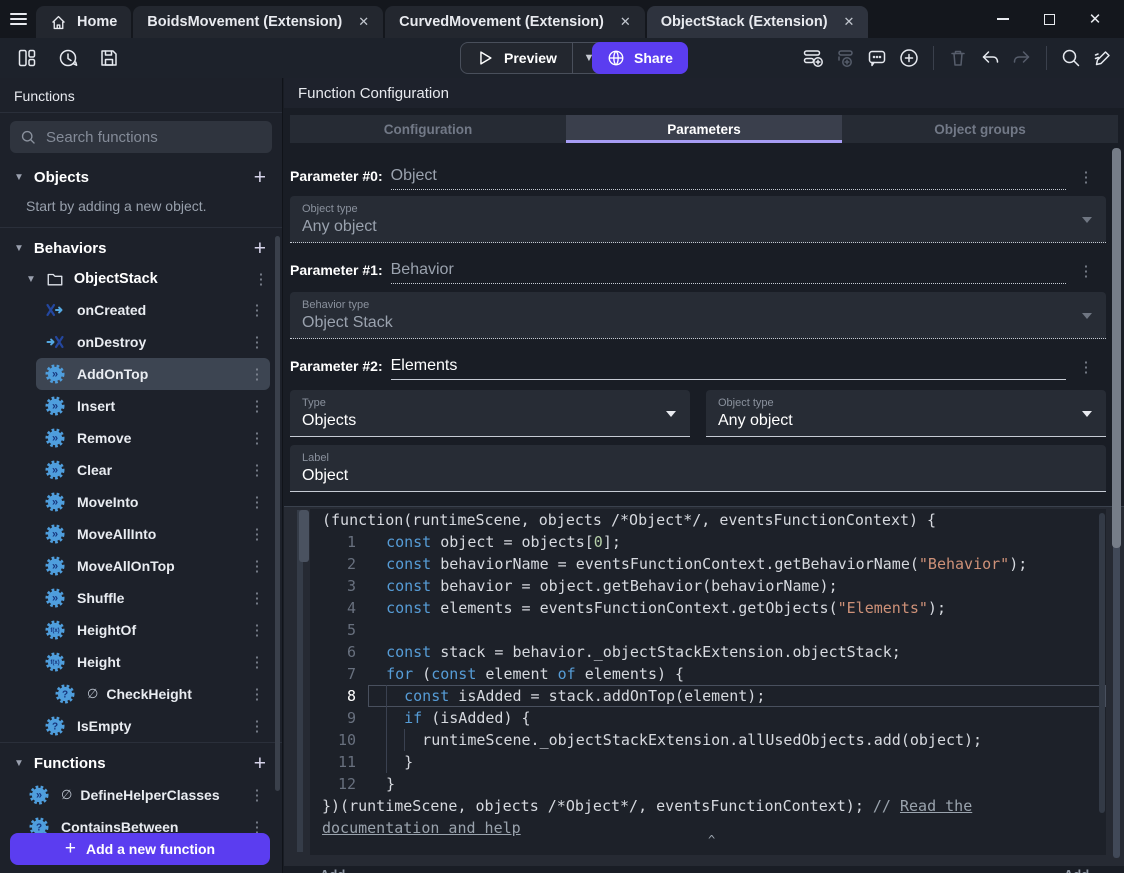  What do you see at coordinates (153, 534) in the screenshot?
I see `sidebar-item-moveallinto: » MoveAllInto ⋮` at bounding box center [153, 534].